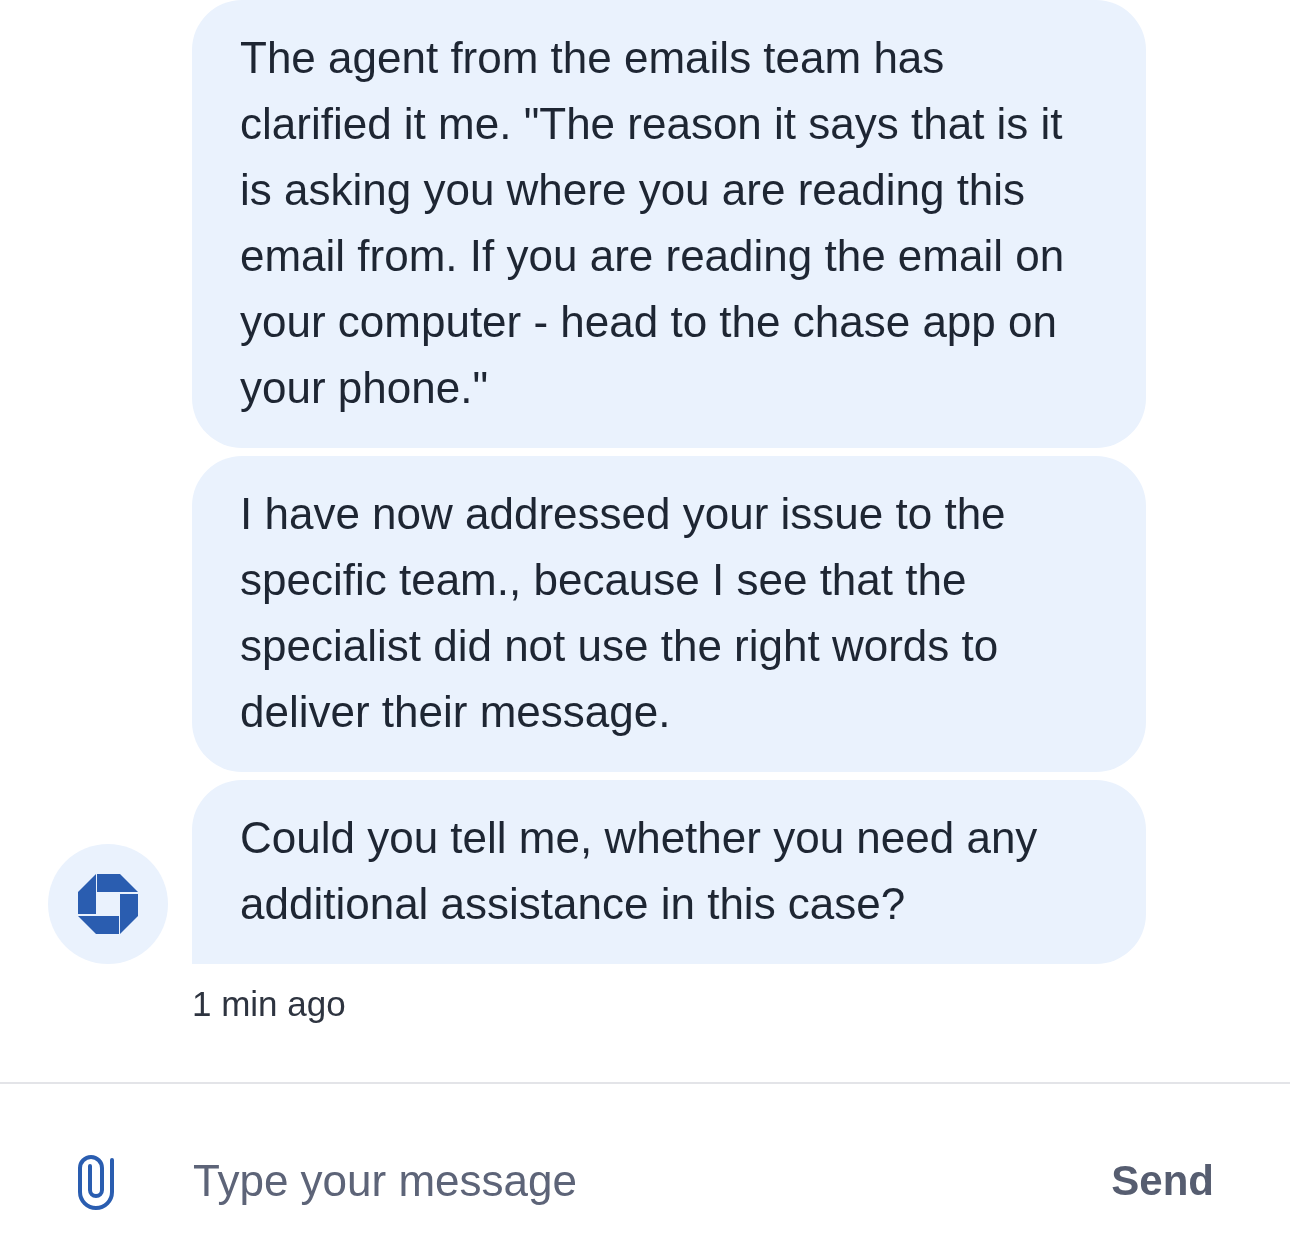  I want to click on message-bubble: Could you tell me, whether you need any additional assistance in this case?, so click(669, 872).